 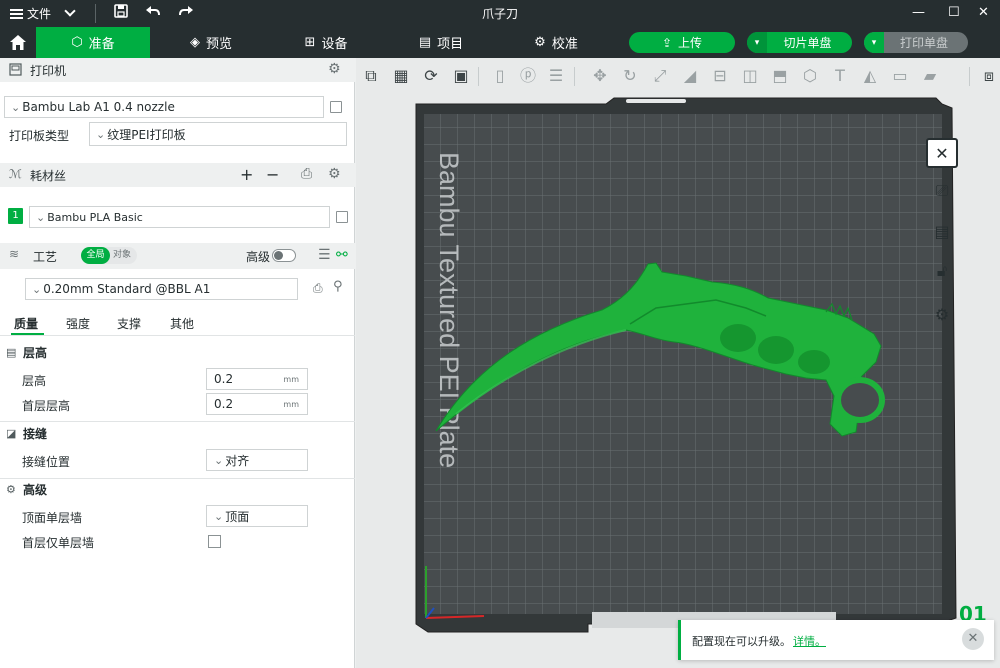 What do you see at coordinates (98, 107) in the screenshot?
I see `printer-preset-value: Bambu Lab A1 0.4 nozzle` at bounding box center [98, 107].